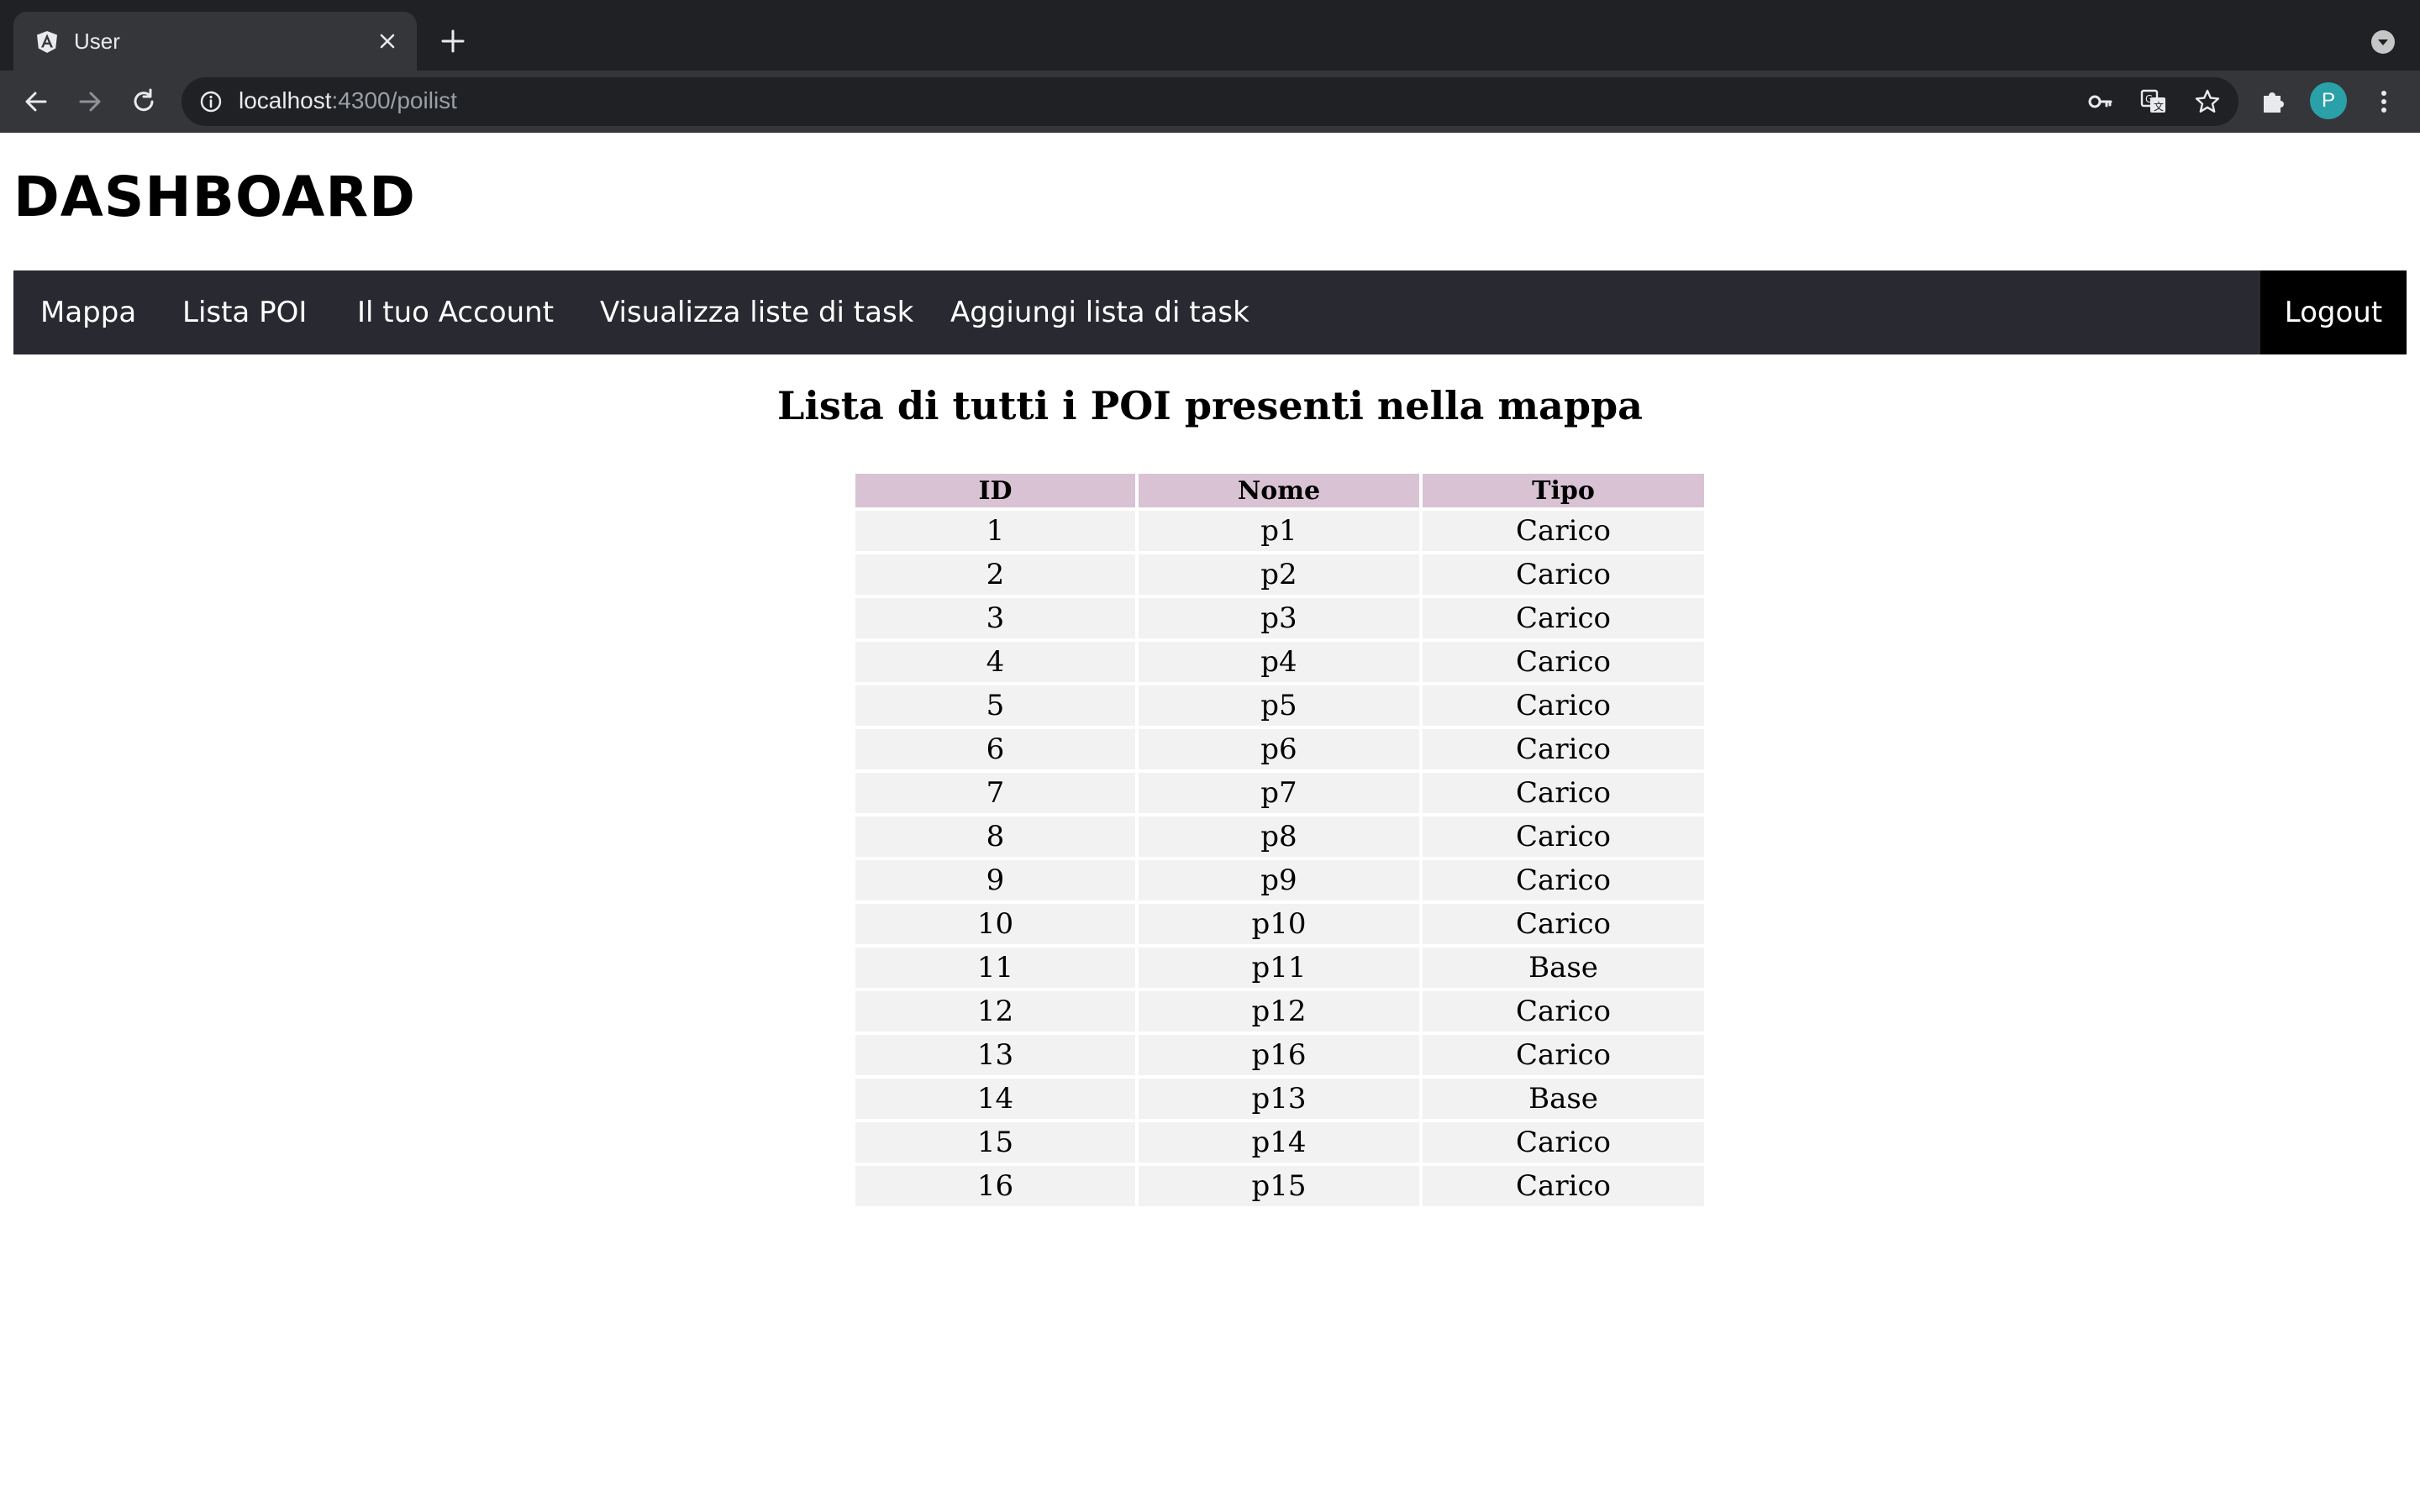 This screenshot has width=2420, height=1512. Describe the element at coordinates (47, 42) in the screenshot. I see `angular-logo-icon` at that location.